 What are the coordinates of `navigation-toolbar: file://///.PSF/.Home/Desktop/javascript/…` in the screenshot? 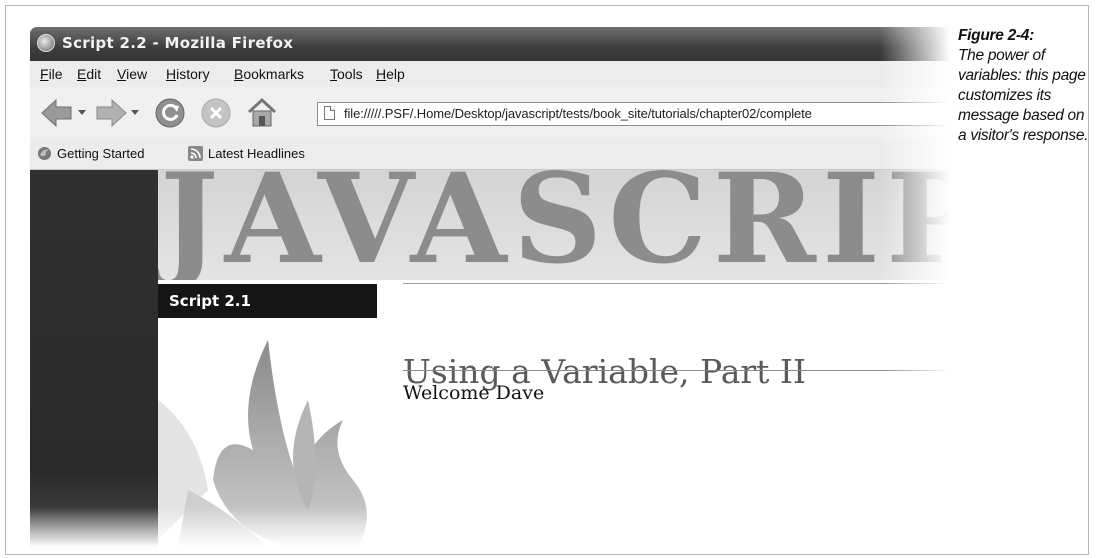 It's located at (490, 113).